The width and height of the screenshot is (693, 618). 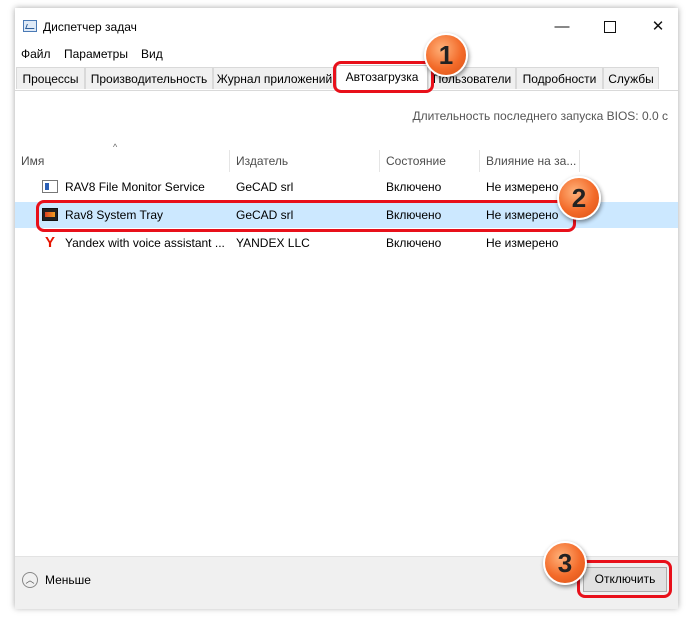 What do you see at coordinates (306, 216) in the screenshot?
I see `callout-selected-row` at bounding box center [306, 216].